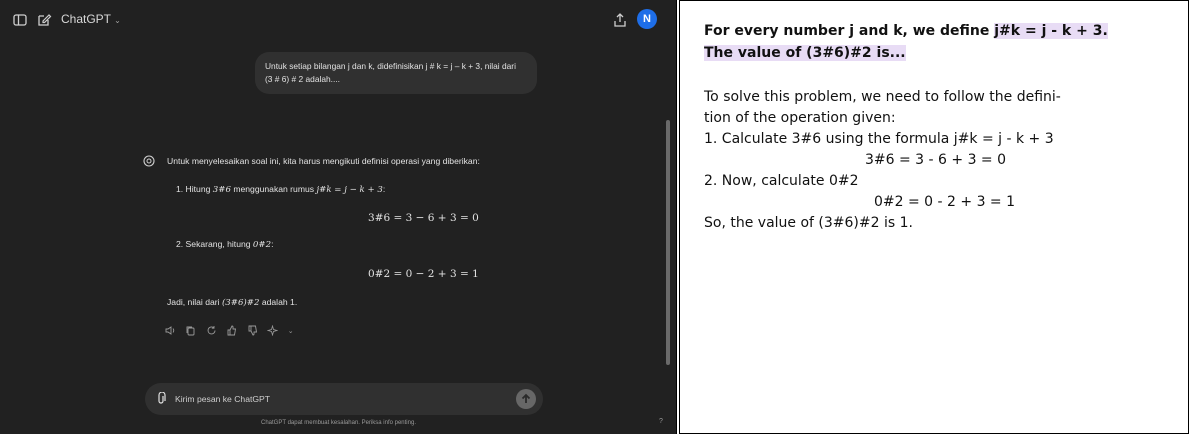 Image resolution: width=1189 pixels, height=434 pixels. I want to click on sidebar-toggle-icon, so click(20, 20).